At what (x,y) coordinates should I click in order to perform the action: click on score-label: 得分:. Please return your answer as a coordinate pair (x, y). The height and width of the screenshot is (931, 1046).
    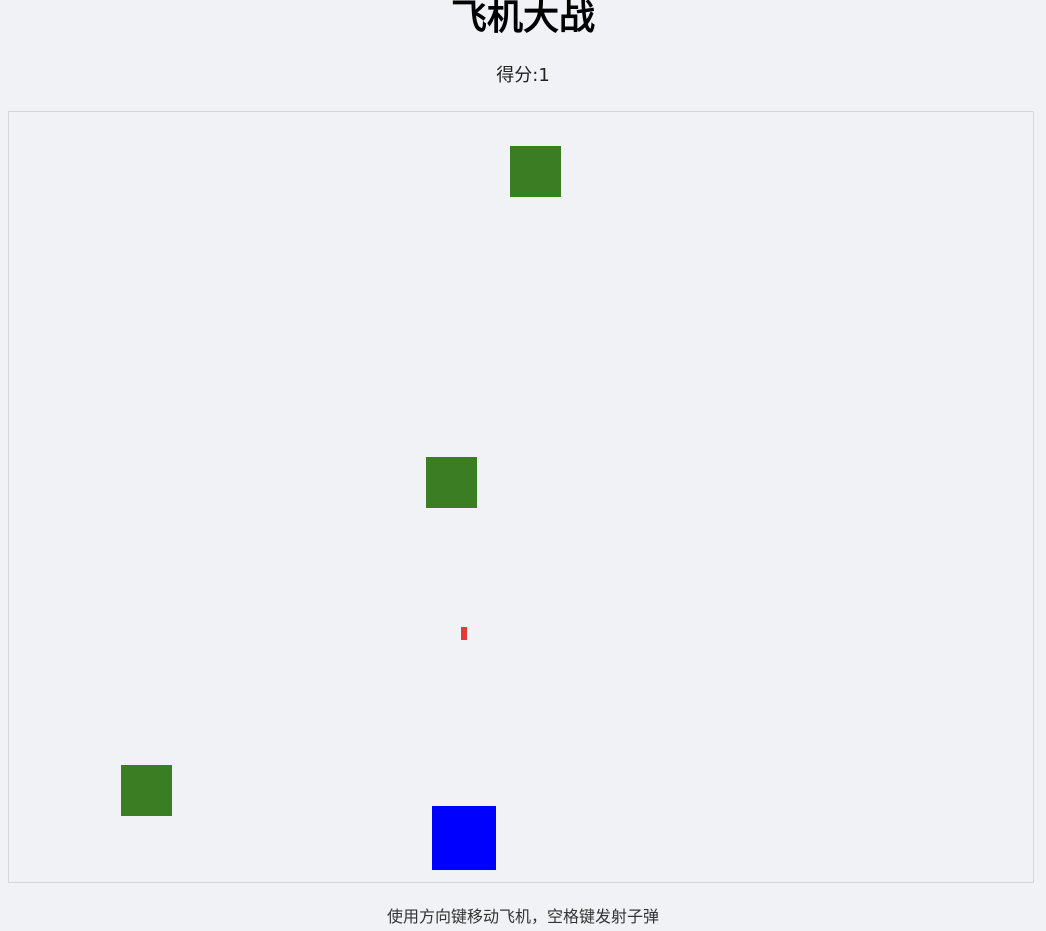
    Looking at the image, I should click on (517, 75).